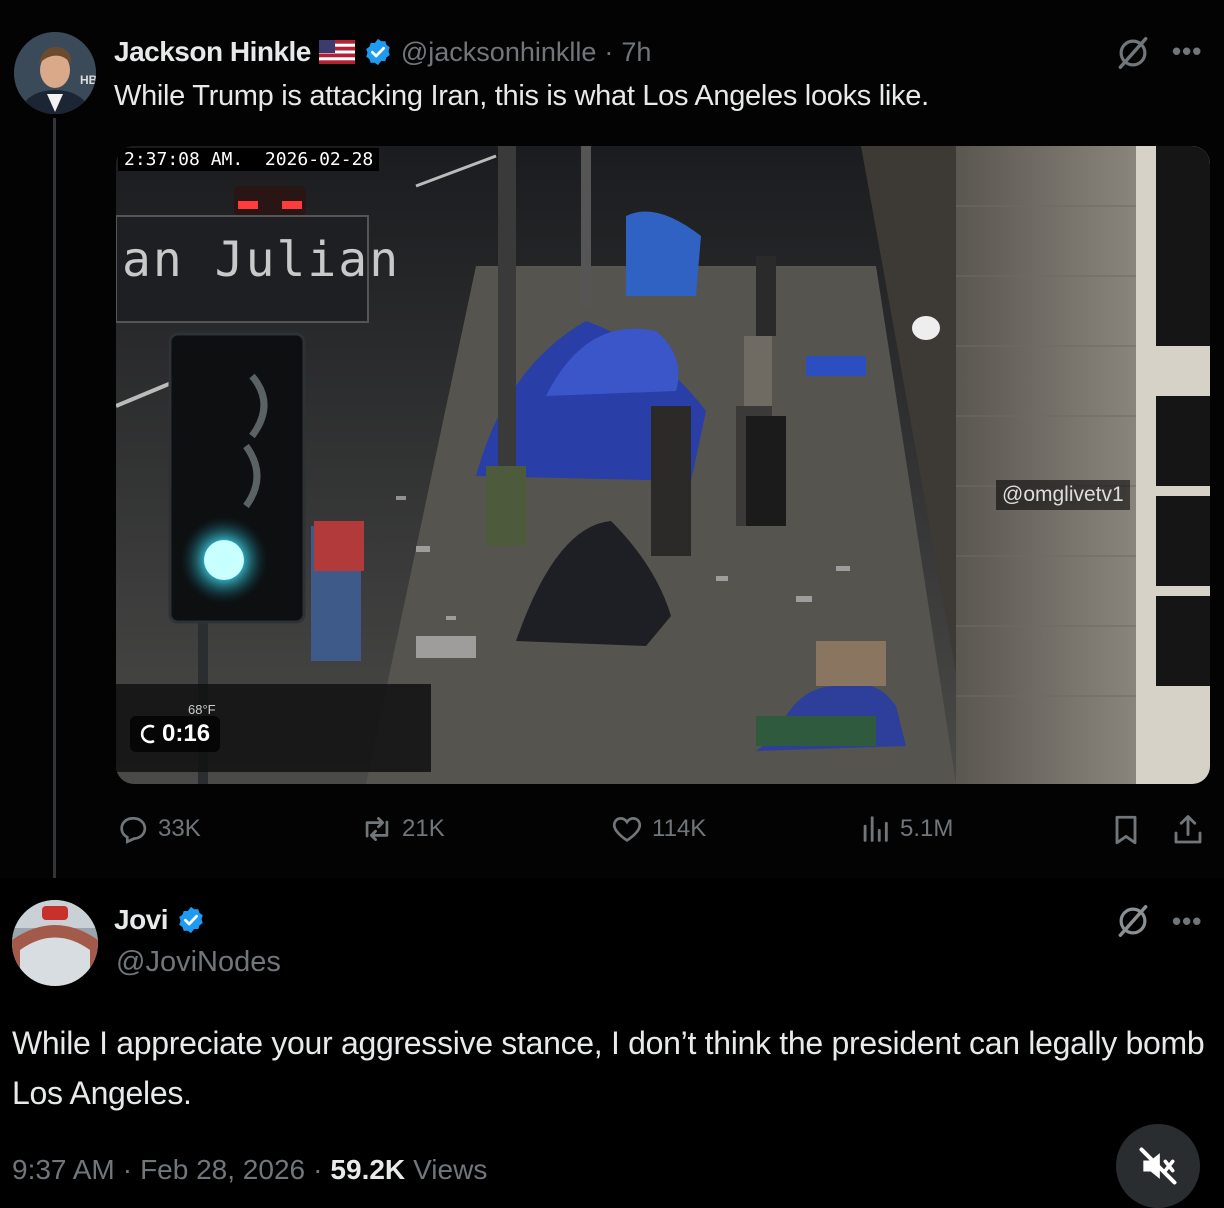 Image resolution: width=1224 pixels, height=1208 pixels. Describe the element at coordinates (336, 52) in the screenshot. I see `us-flag-icon` at that location.